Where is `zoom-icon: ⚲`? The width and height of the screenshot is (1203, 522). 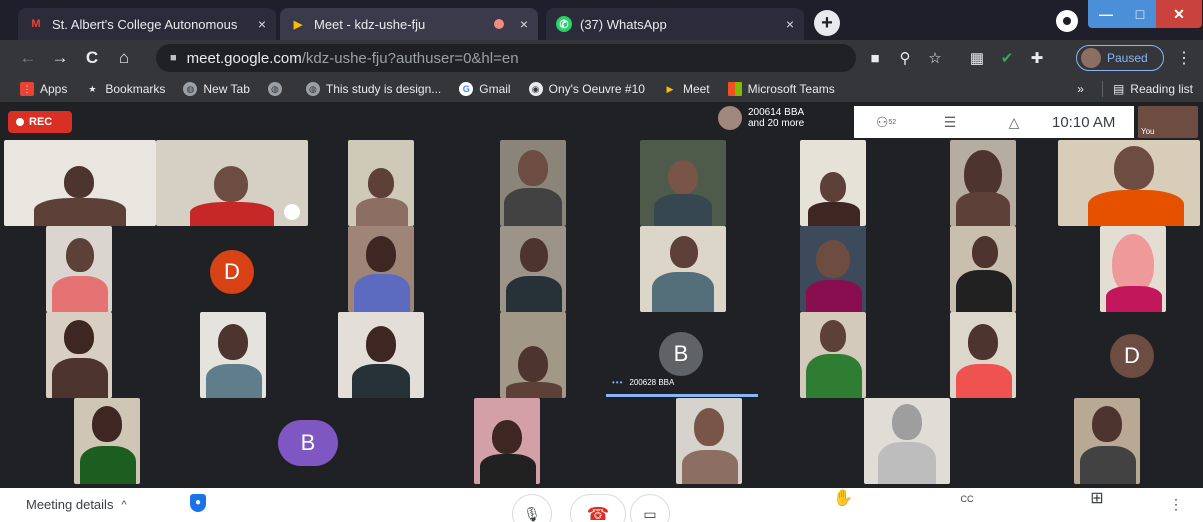
zoom-icon: ⚲ is located at coordinates (905, 58).